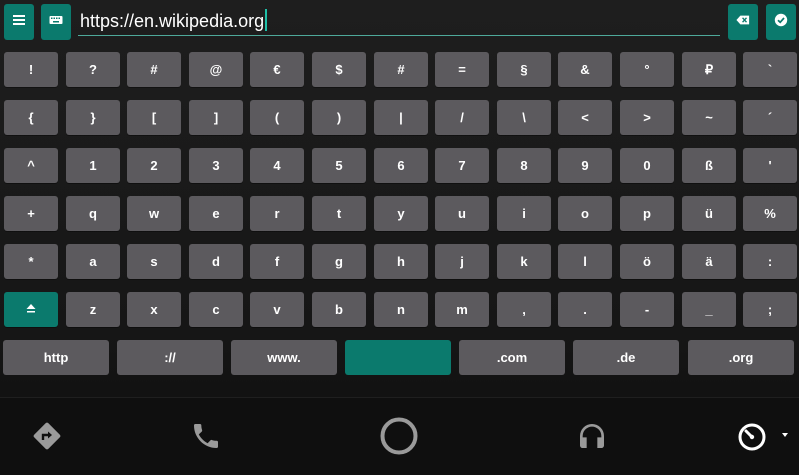 The height and width of the screenshot is (475, 799). I want to click on key: f, so click(277, 261).